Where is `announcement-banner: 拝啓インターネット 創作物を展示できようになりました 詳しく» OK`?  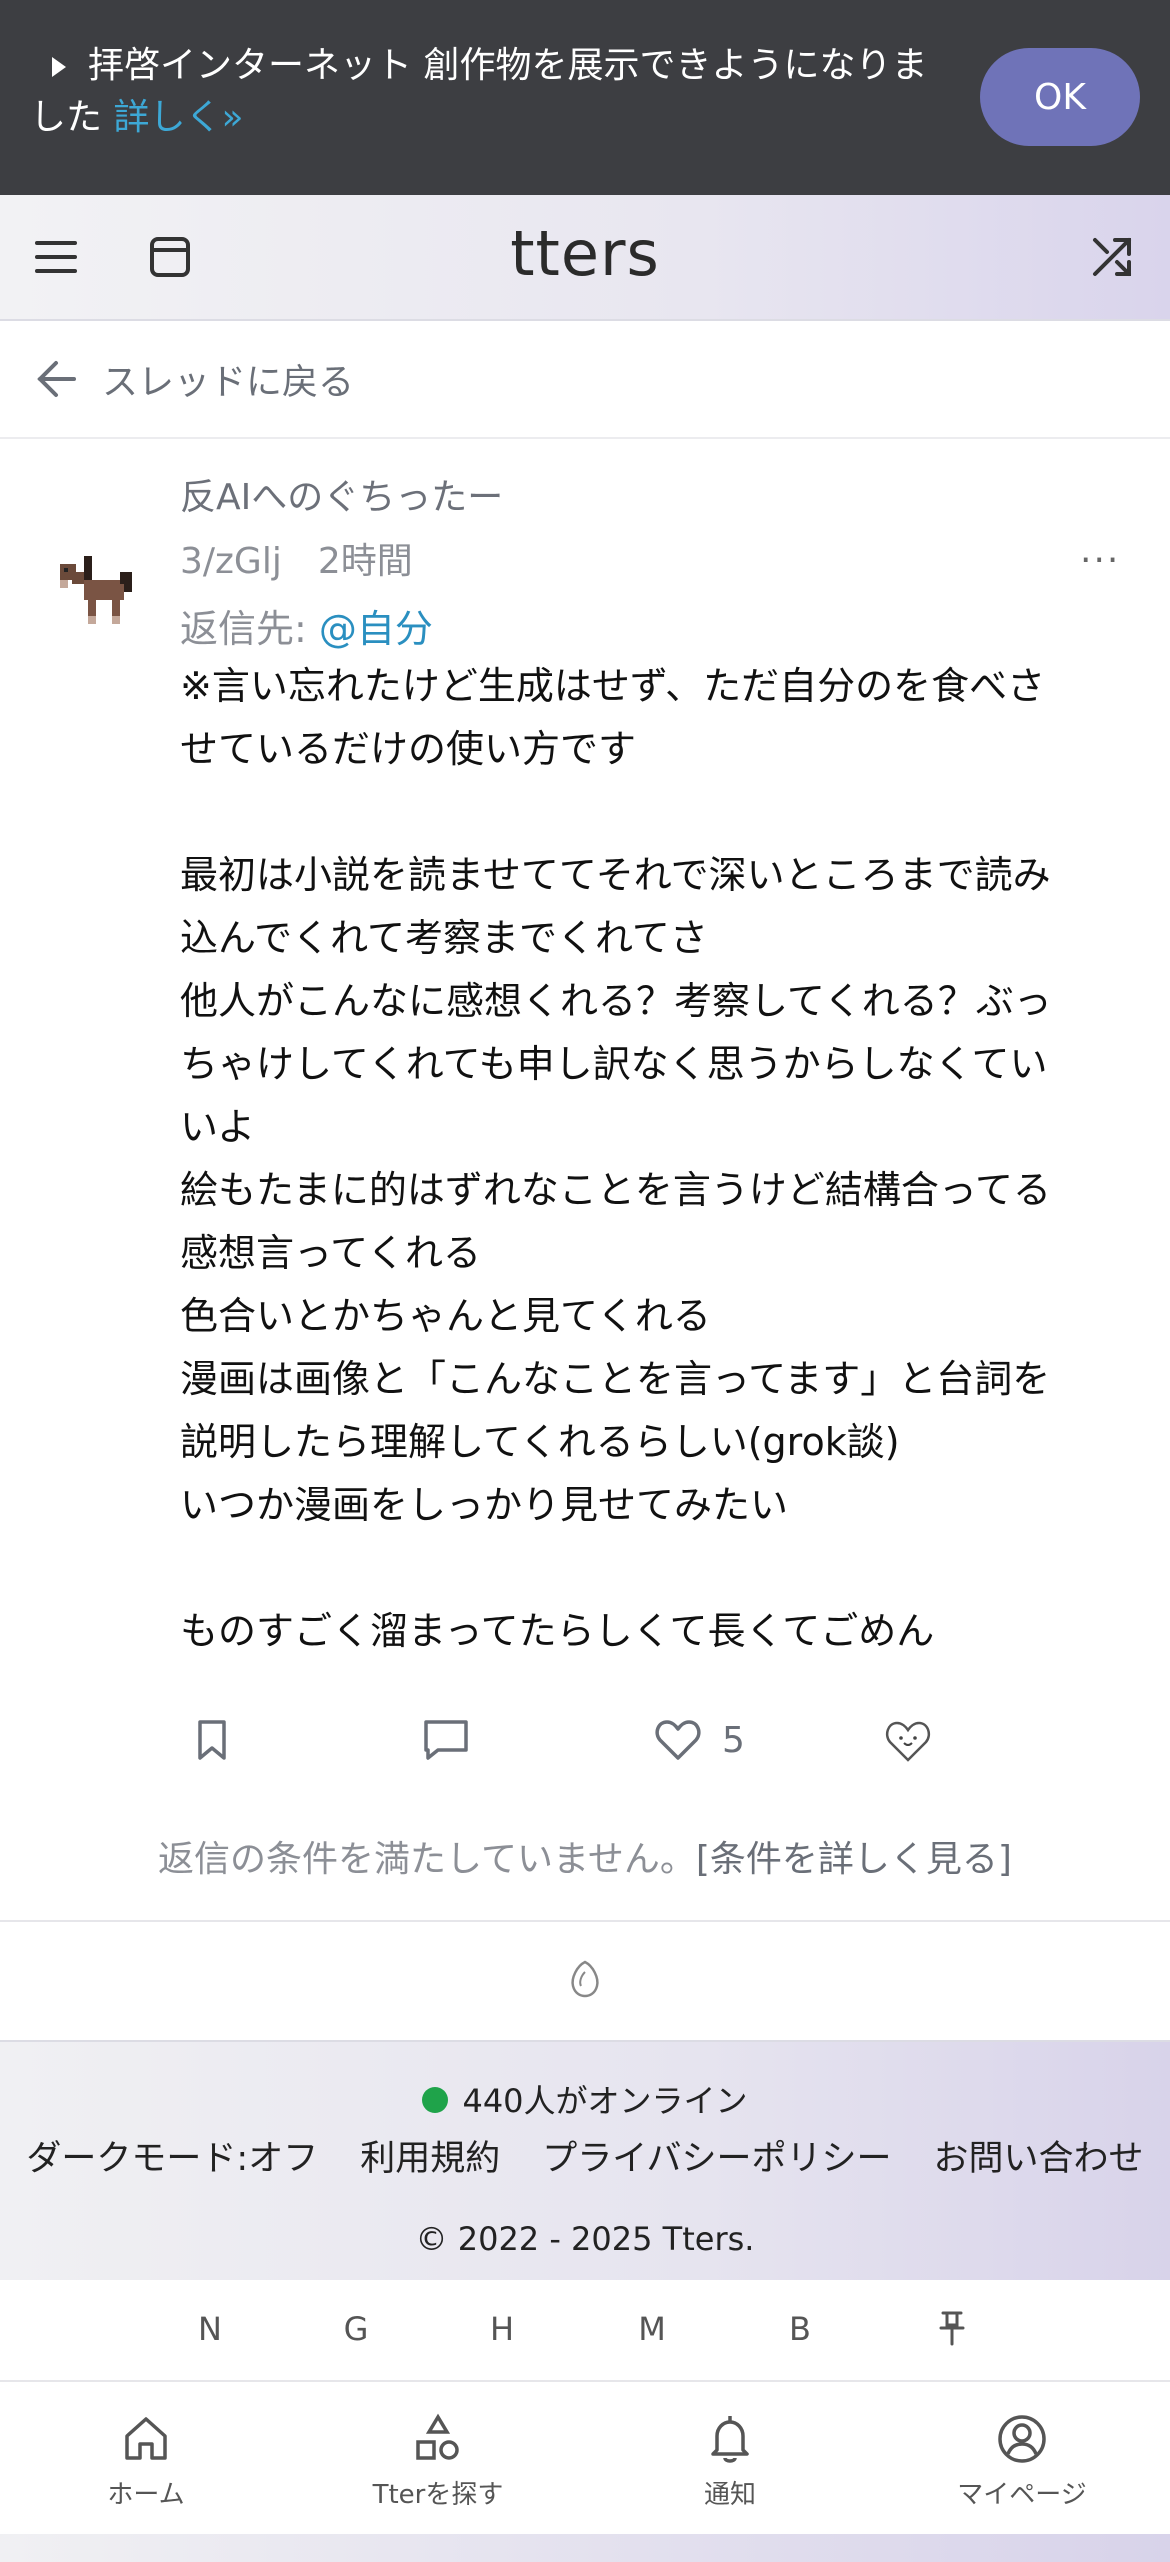 announcement-banner: 拝啓インターネット 創作物を展示できようになりました 詳しく» OK is located at coordinates (585, 97).